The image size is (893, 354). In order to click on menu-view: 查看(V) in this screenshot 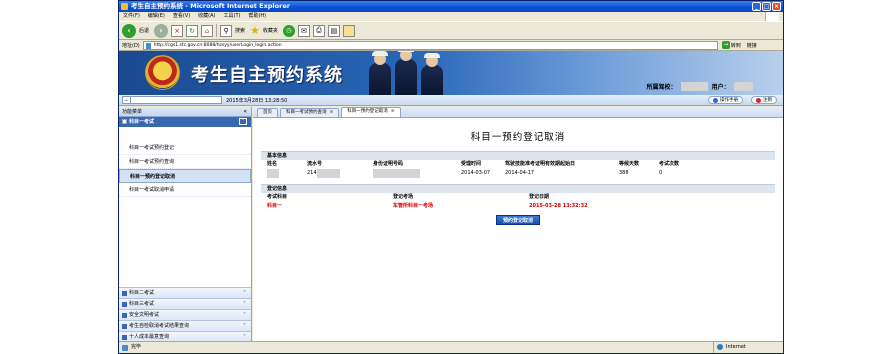, I will do `click(181, 16)`.